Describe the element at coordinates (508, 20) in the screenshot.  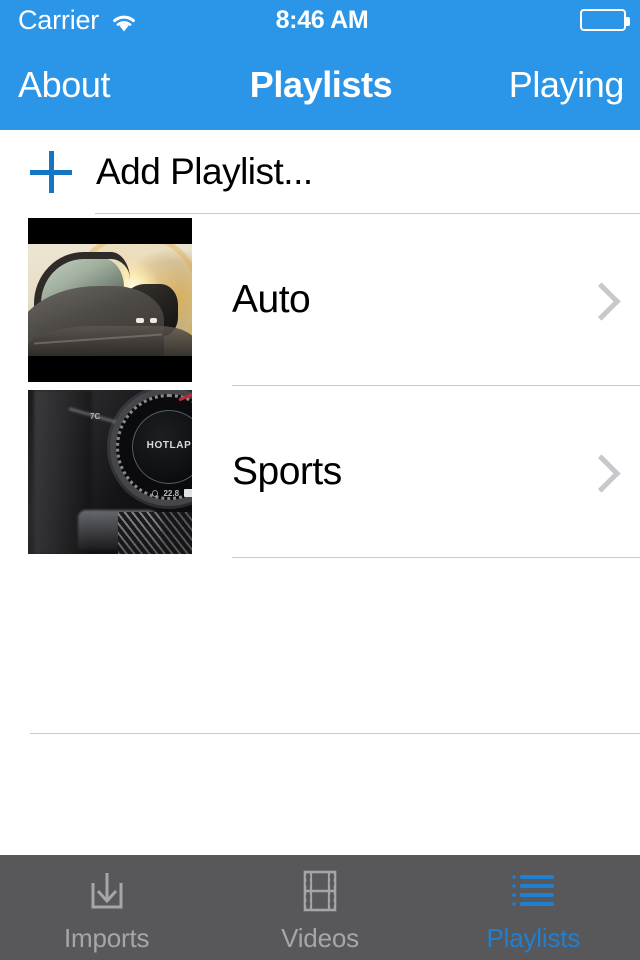
I see `status-bar-right` at that location.